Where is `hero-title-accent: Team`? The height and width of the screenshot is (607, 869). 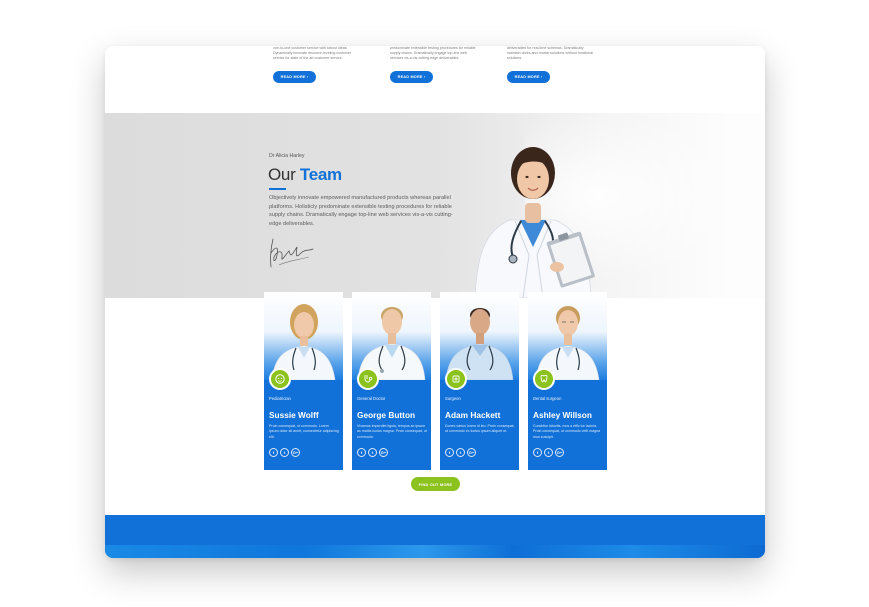
hero-title-accent: Team is located at coordinates (320, 174).